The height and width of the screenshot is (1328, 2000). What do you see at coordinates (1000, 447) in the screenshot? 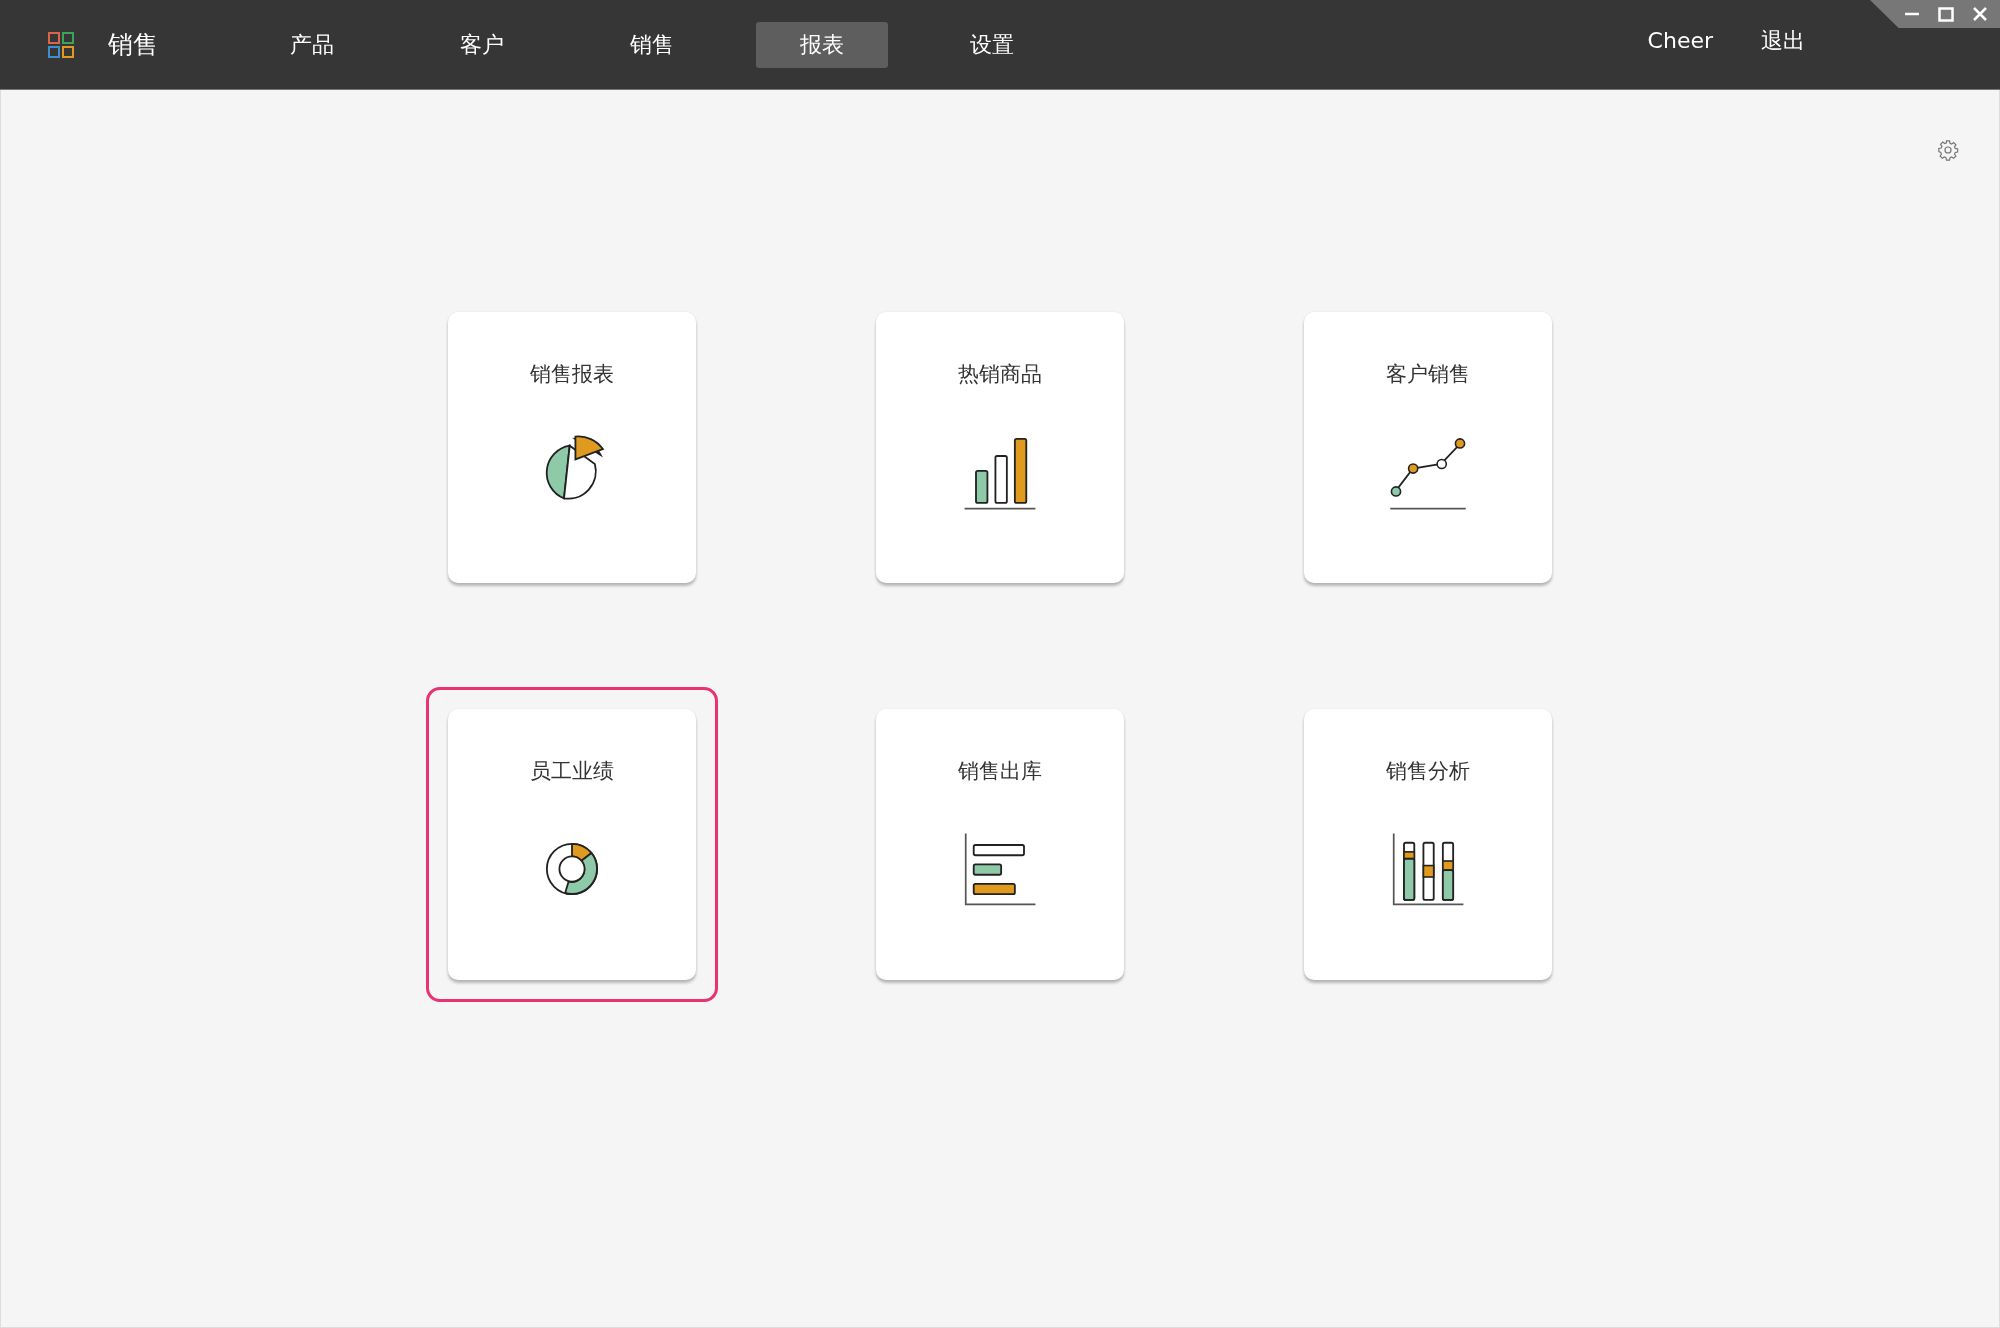
I see `report-card: 热销商品` at bounding box center [1000, 447].